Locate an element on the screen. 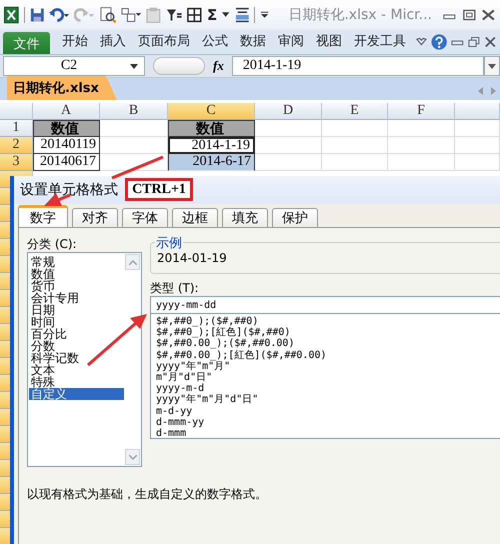 The height and width of the screenshot is (544, 500). type-label: 类型 (T): is located at coordinates (175, 286).